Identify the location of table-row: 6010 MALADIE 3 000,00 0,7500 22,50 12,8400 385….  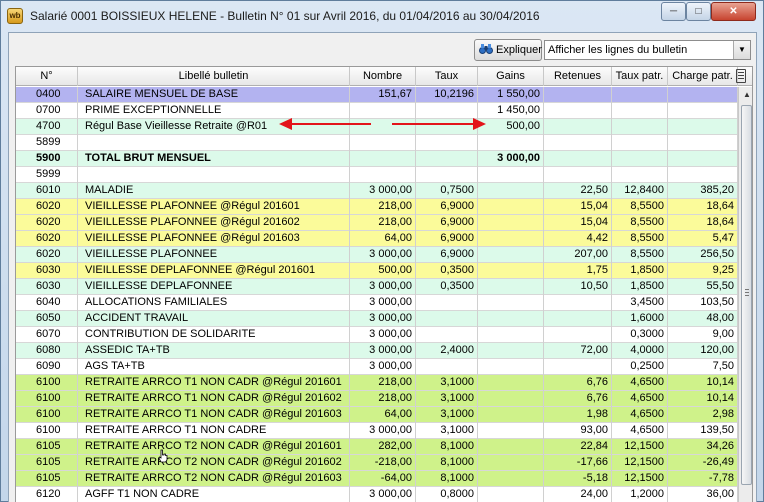
(377, 191).